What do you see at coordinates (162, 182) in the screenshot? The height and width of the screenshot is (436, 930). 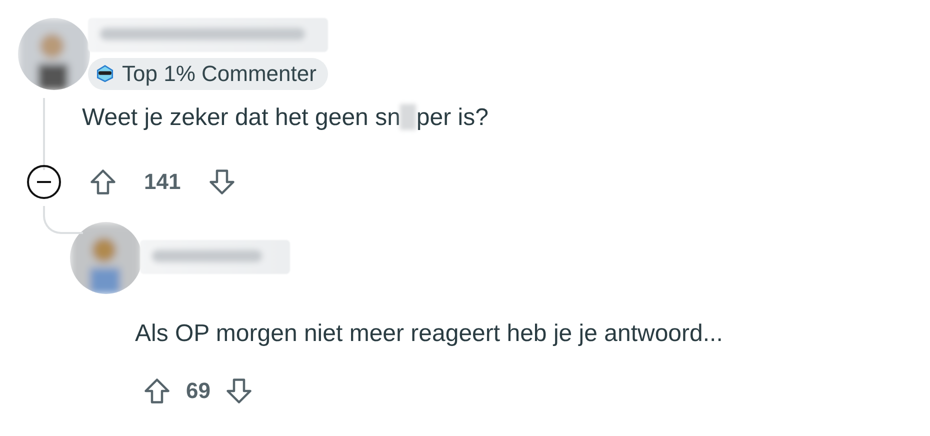 I see `vote-count: 141` at bounding box center [162, 182].